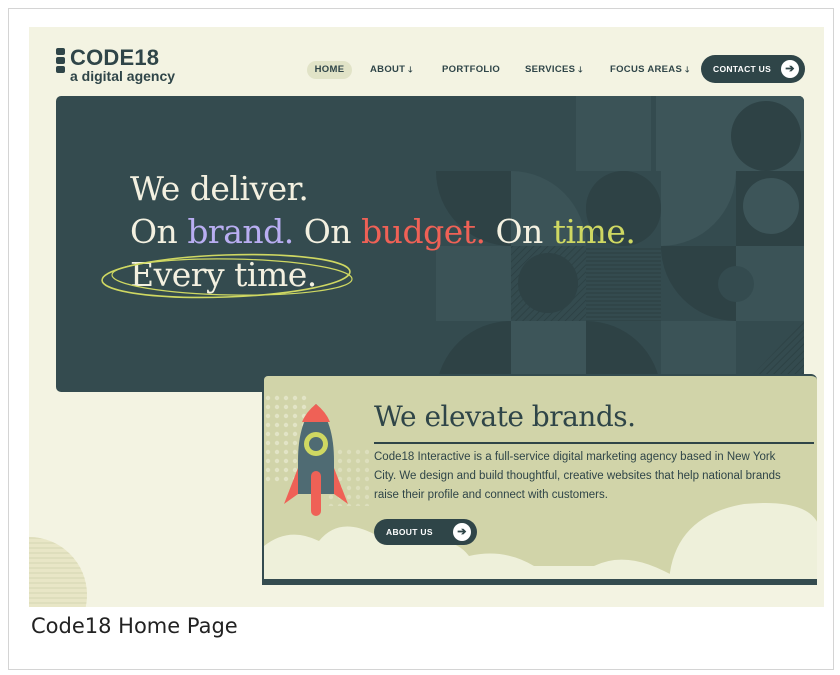  I want to click on nav-item-label: SERVICES, so click(550, 69).